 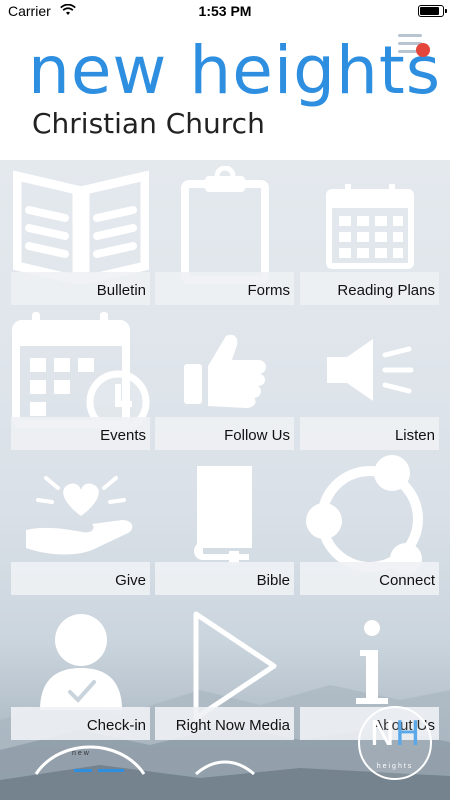 What do you see at coordinates (273, 580) in the screenshot?
I see `tile-label: Bible` at bounding box center [273, 580].